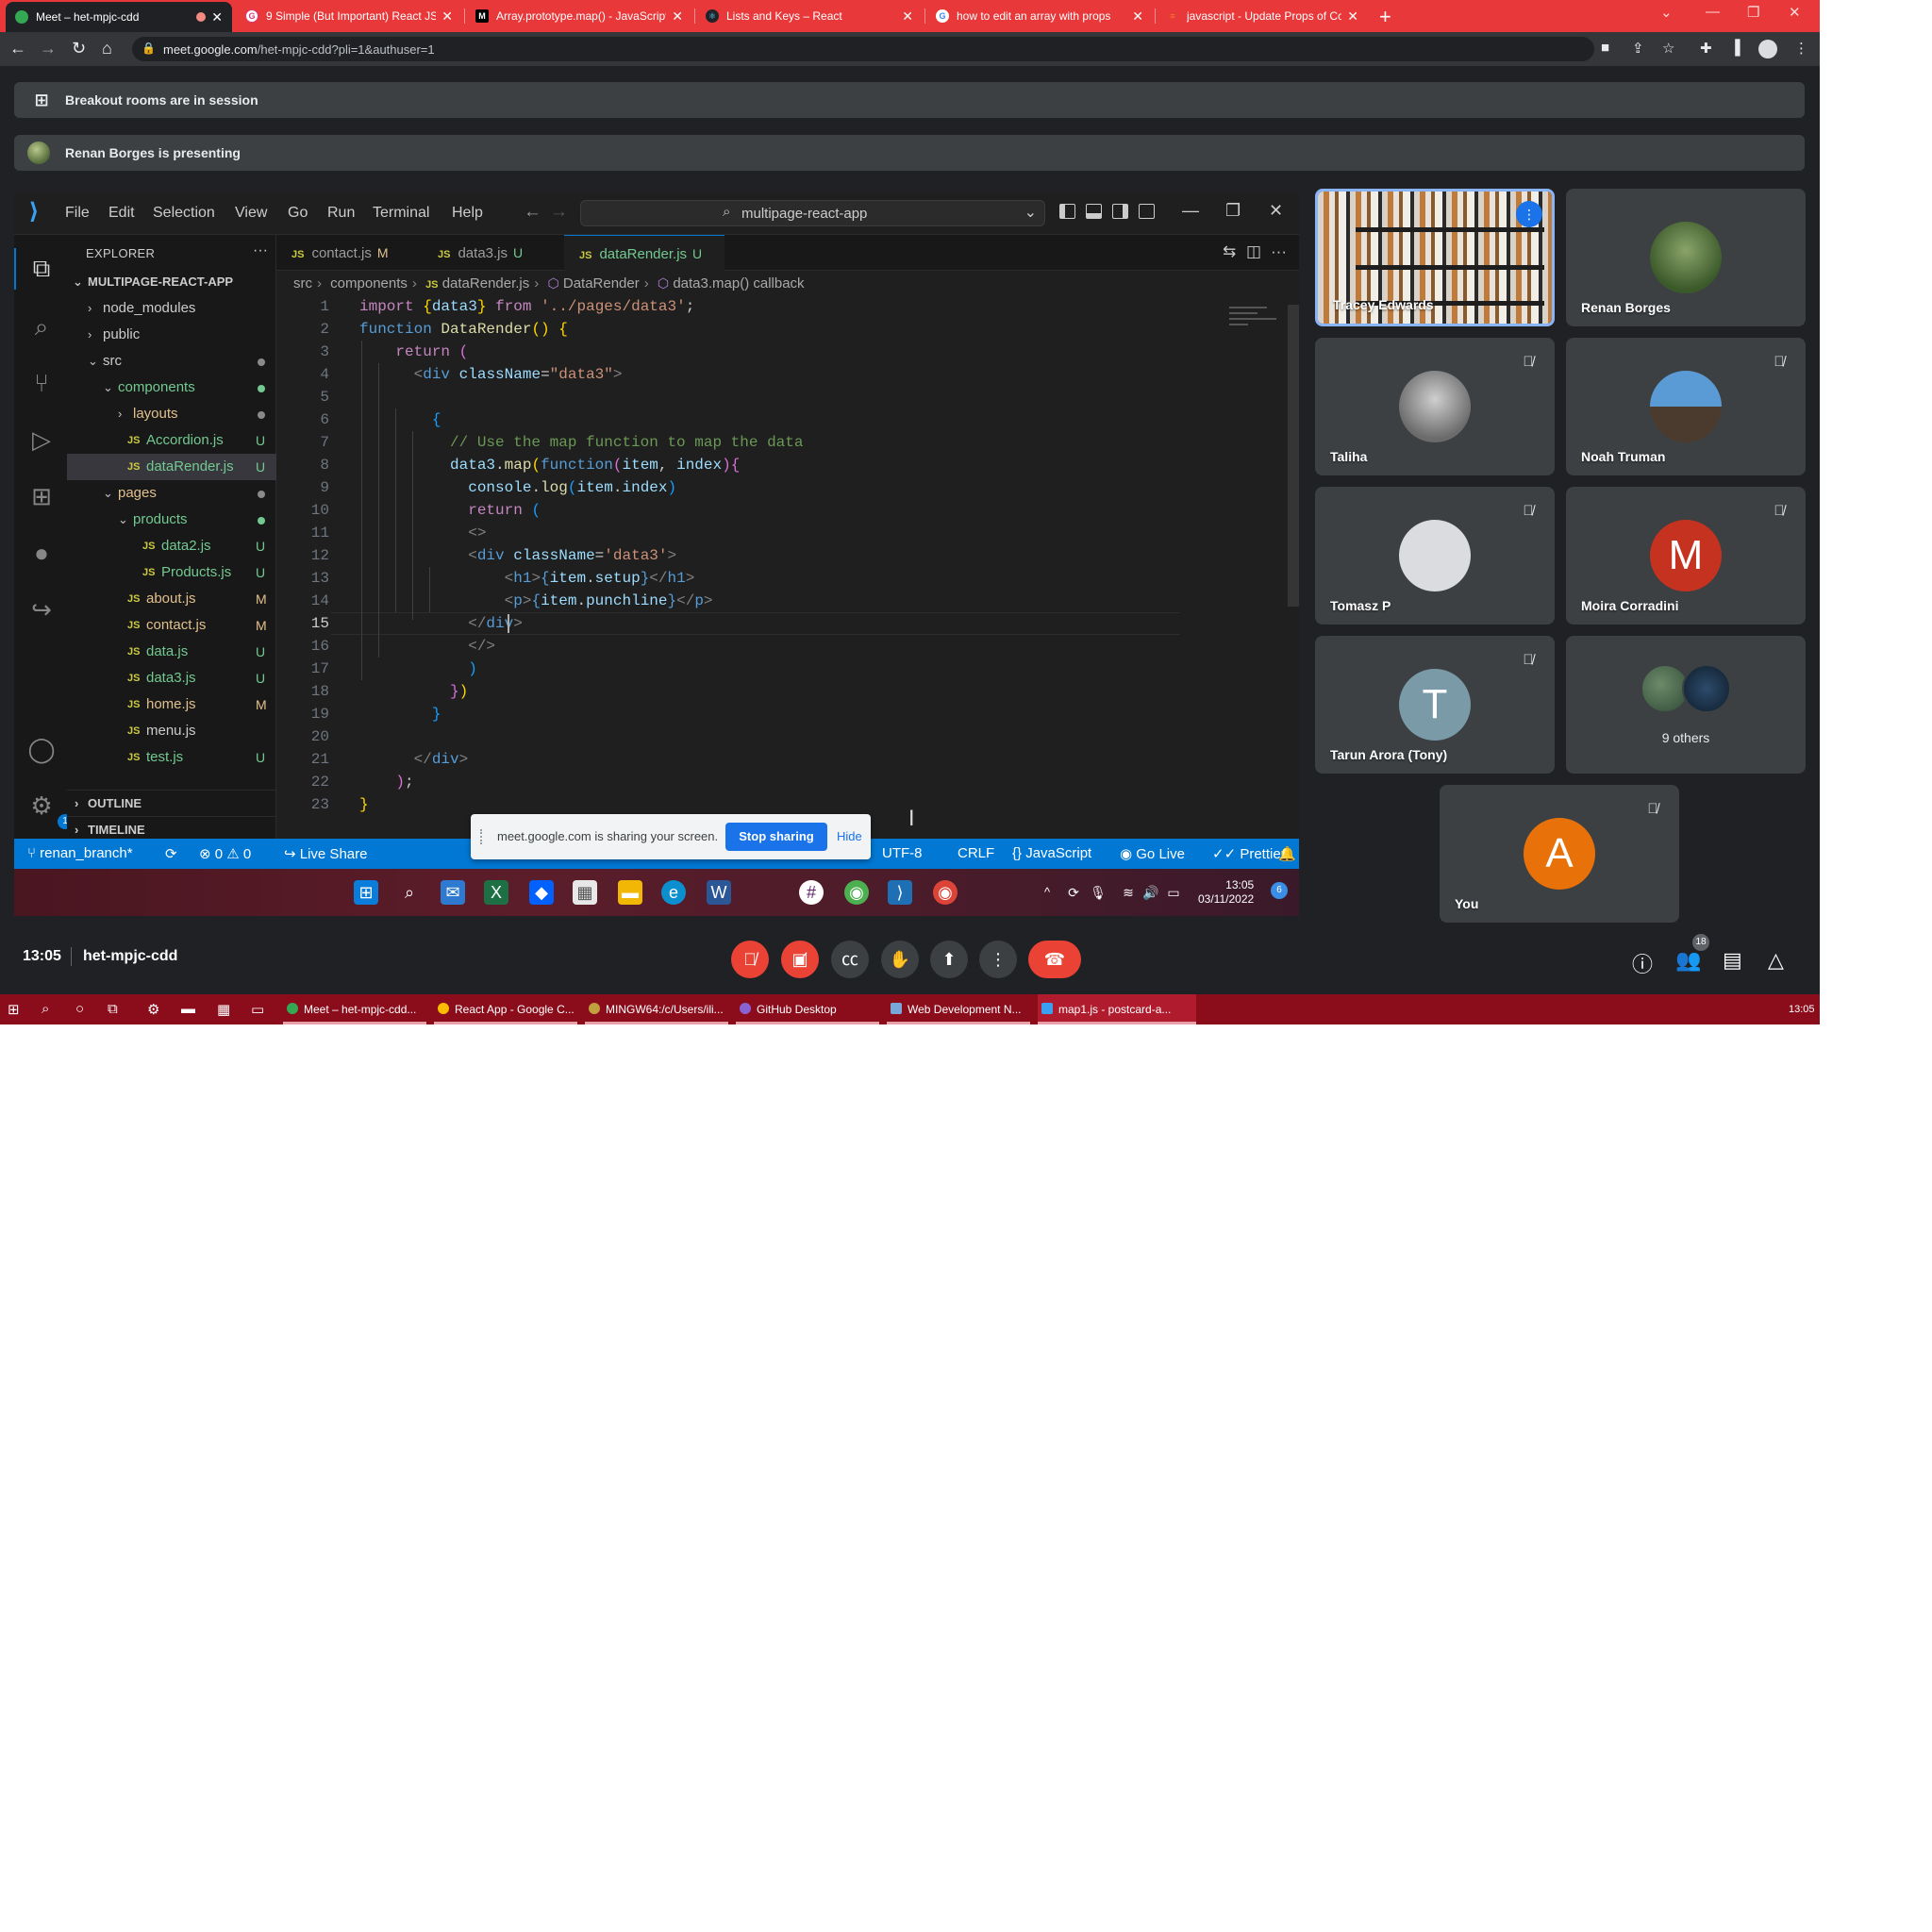  I want to click on side-panel-icon: ▐, so click(1735, 48).